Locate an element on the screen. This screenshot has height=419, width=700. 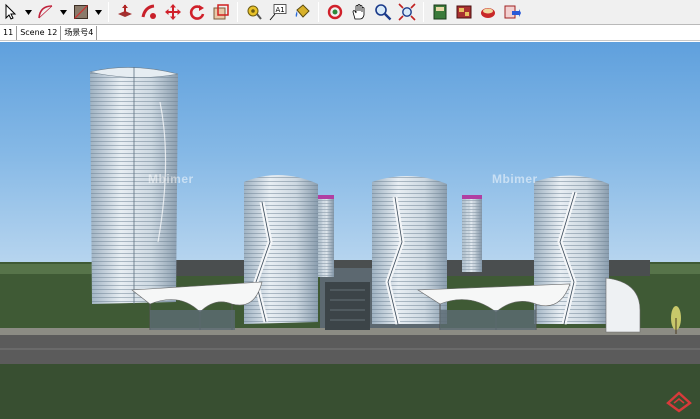
components-icon is located at coordinates (464, 12).